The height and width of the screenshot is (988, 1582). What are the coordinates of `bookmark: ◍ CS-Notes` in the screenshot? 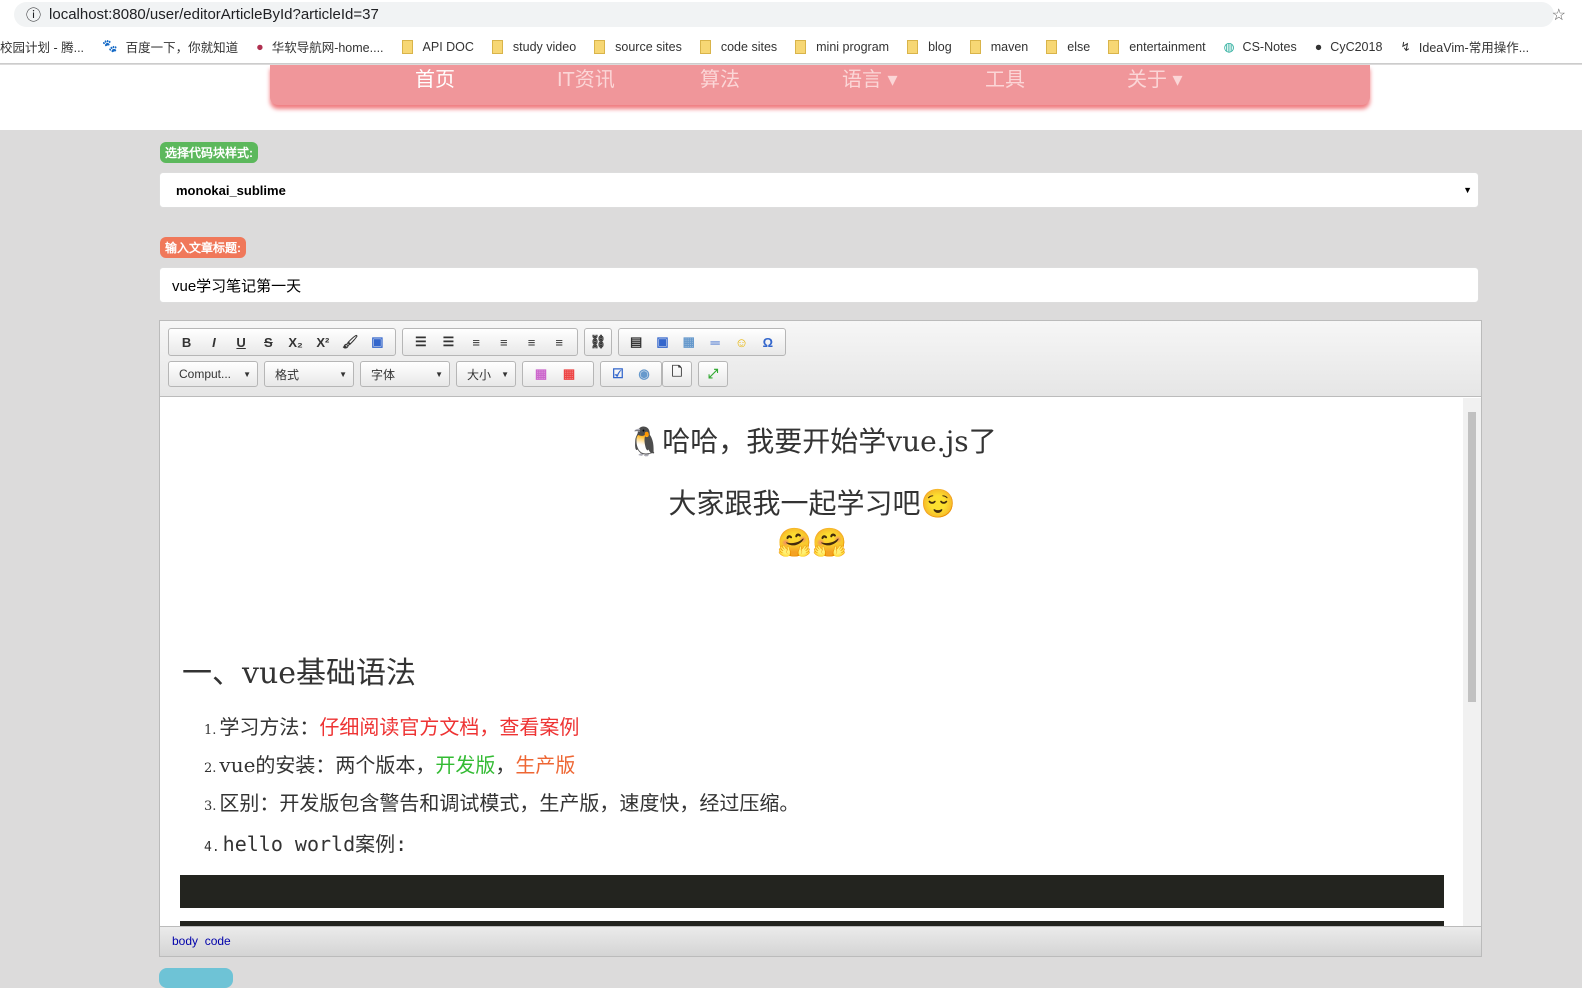 It's located at (1260, 47).